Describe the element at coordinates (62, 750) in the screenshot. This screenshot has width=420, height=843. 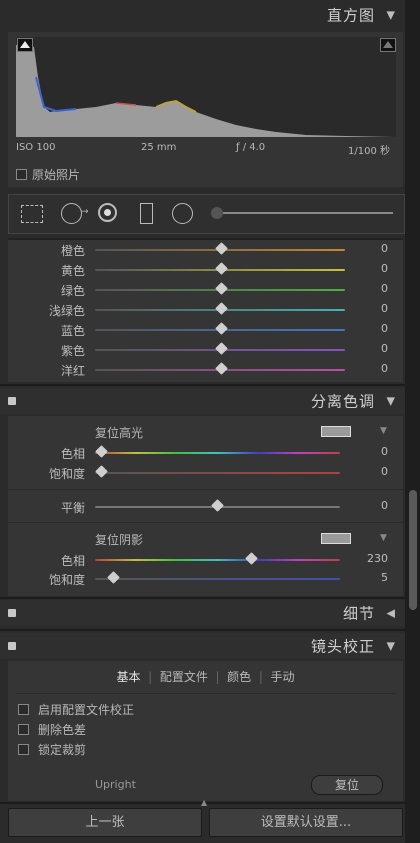
I see `constrain-crop-label: 锁定裁剪` at that location.